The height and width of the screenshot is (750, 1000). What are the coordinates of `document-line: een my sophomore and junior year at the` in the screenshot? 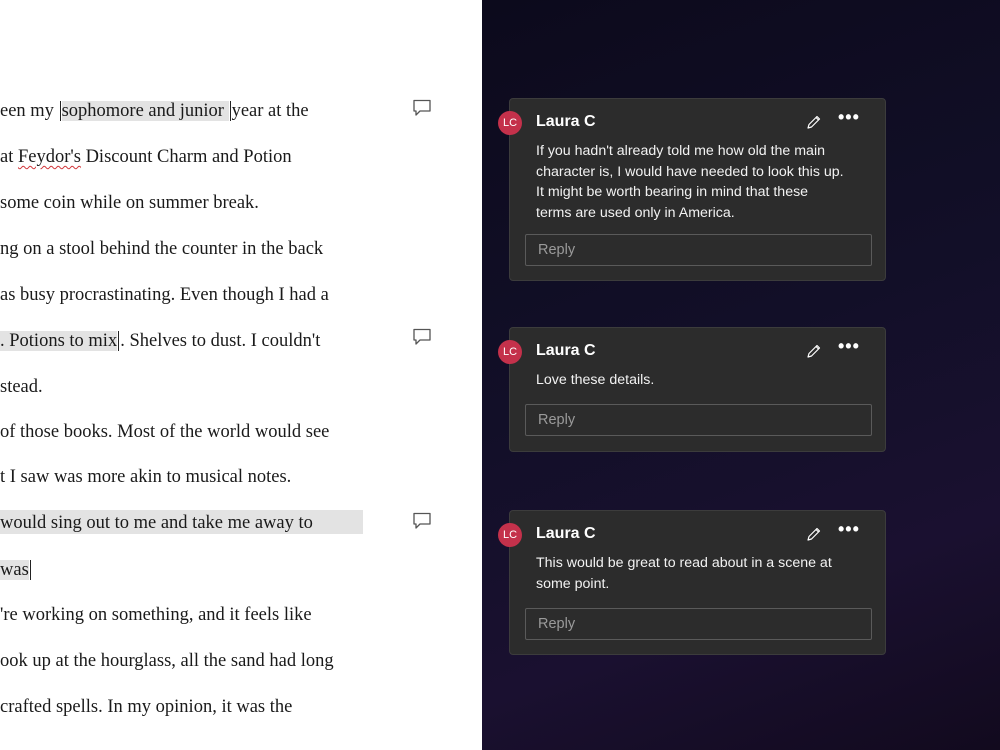 It's located at (154, 111).